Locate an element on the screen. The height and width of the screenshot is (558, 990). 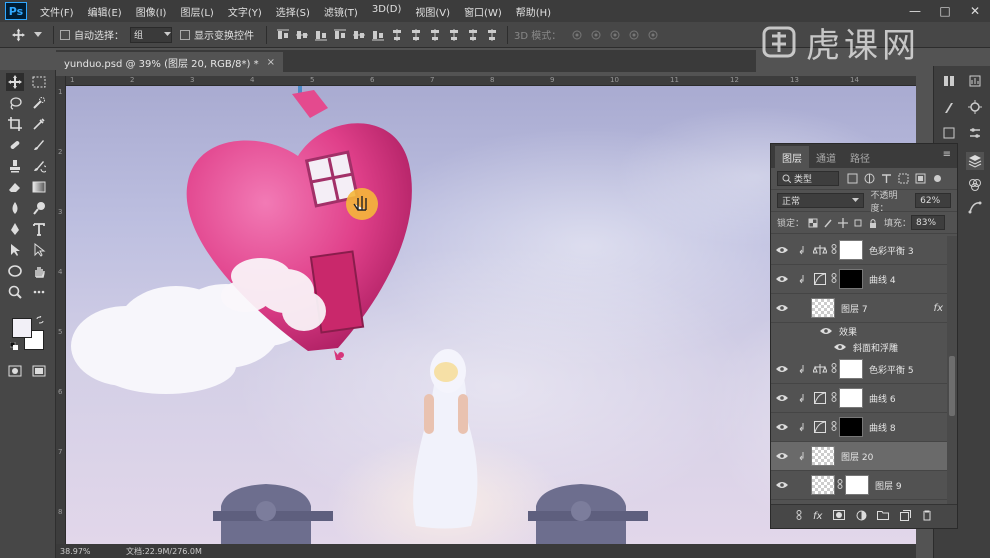
healing-brush-tool-icon is located at coordinates (15, 145).